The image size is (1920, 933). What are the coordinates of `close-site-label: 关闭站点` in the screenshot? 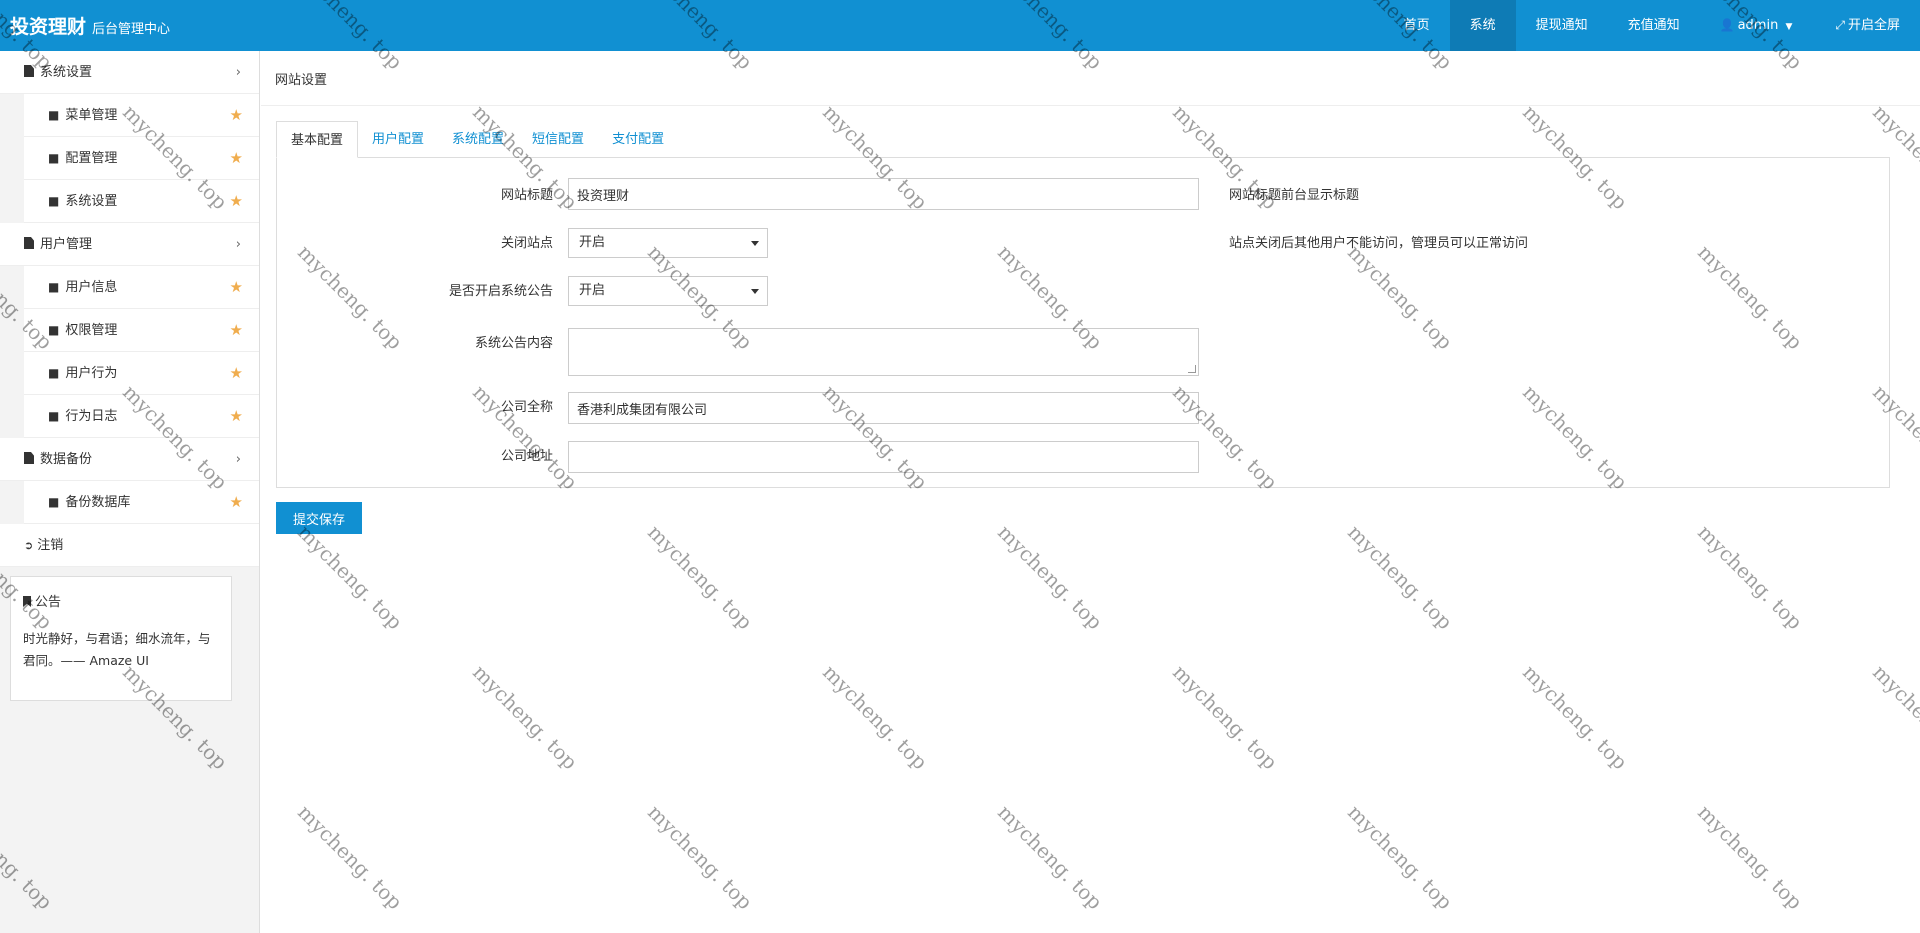 It's located at (526, 243).